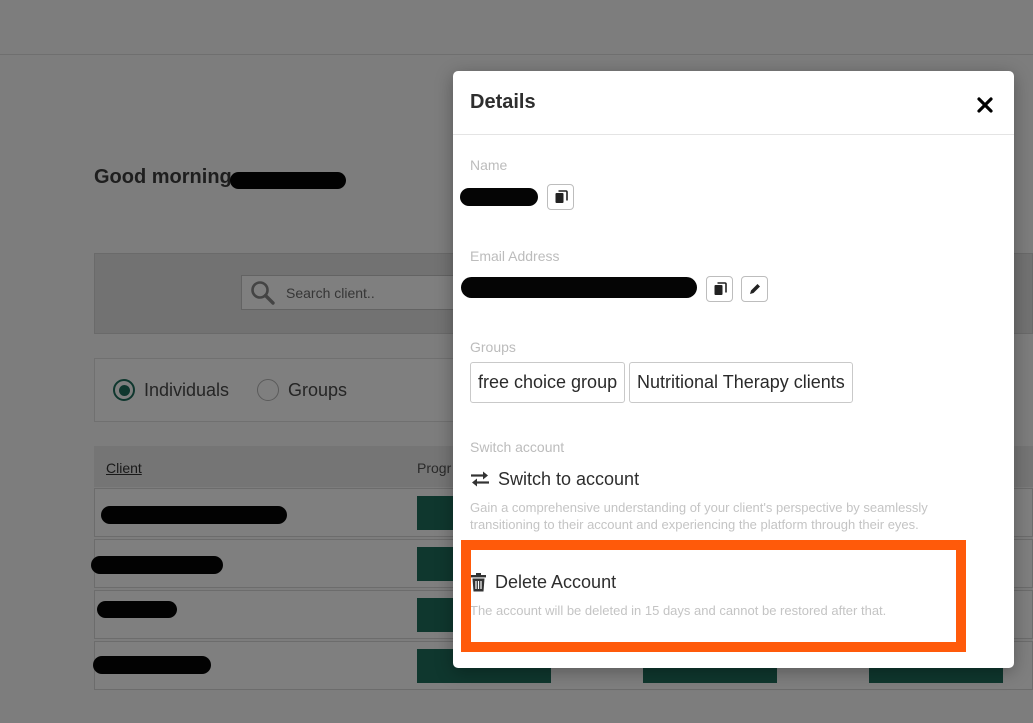 This screenshot has height=723, width=1033. I want to click on copy-email-button, so click(719, 289).